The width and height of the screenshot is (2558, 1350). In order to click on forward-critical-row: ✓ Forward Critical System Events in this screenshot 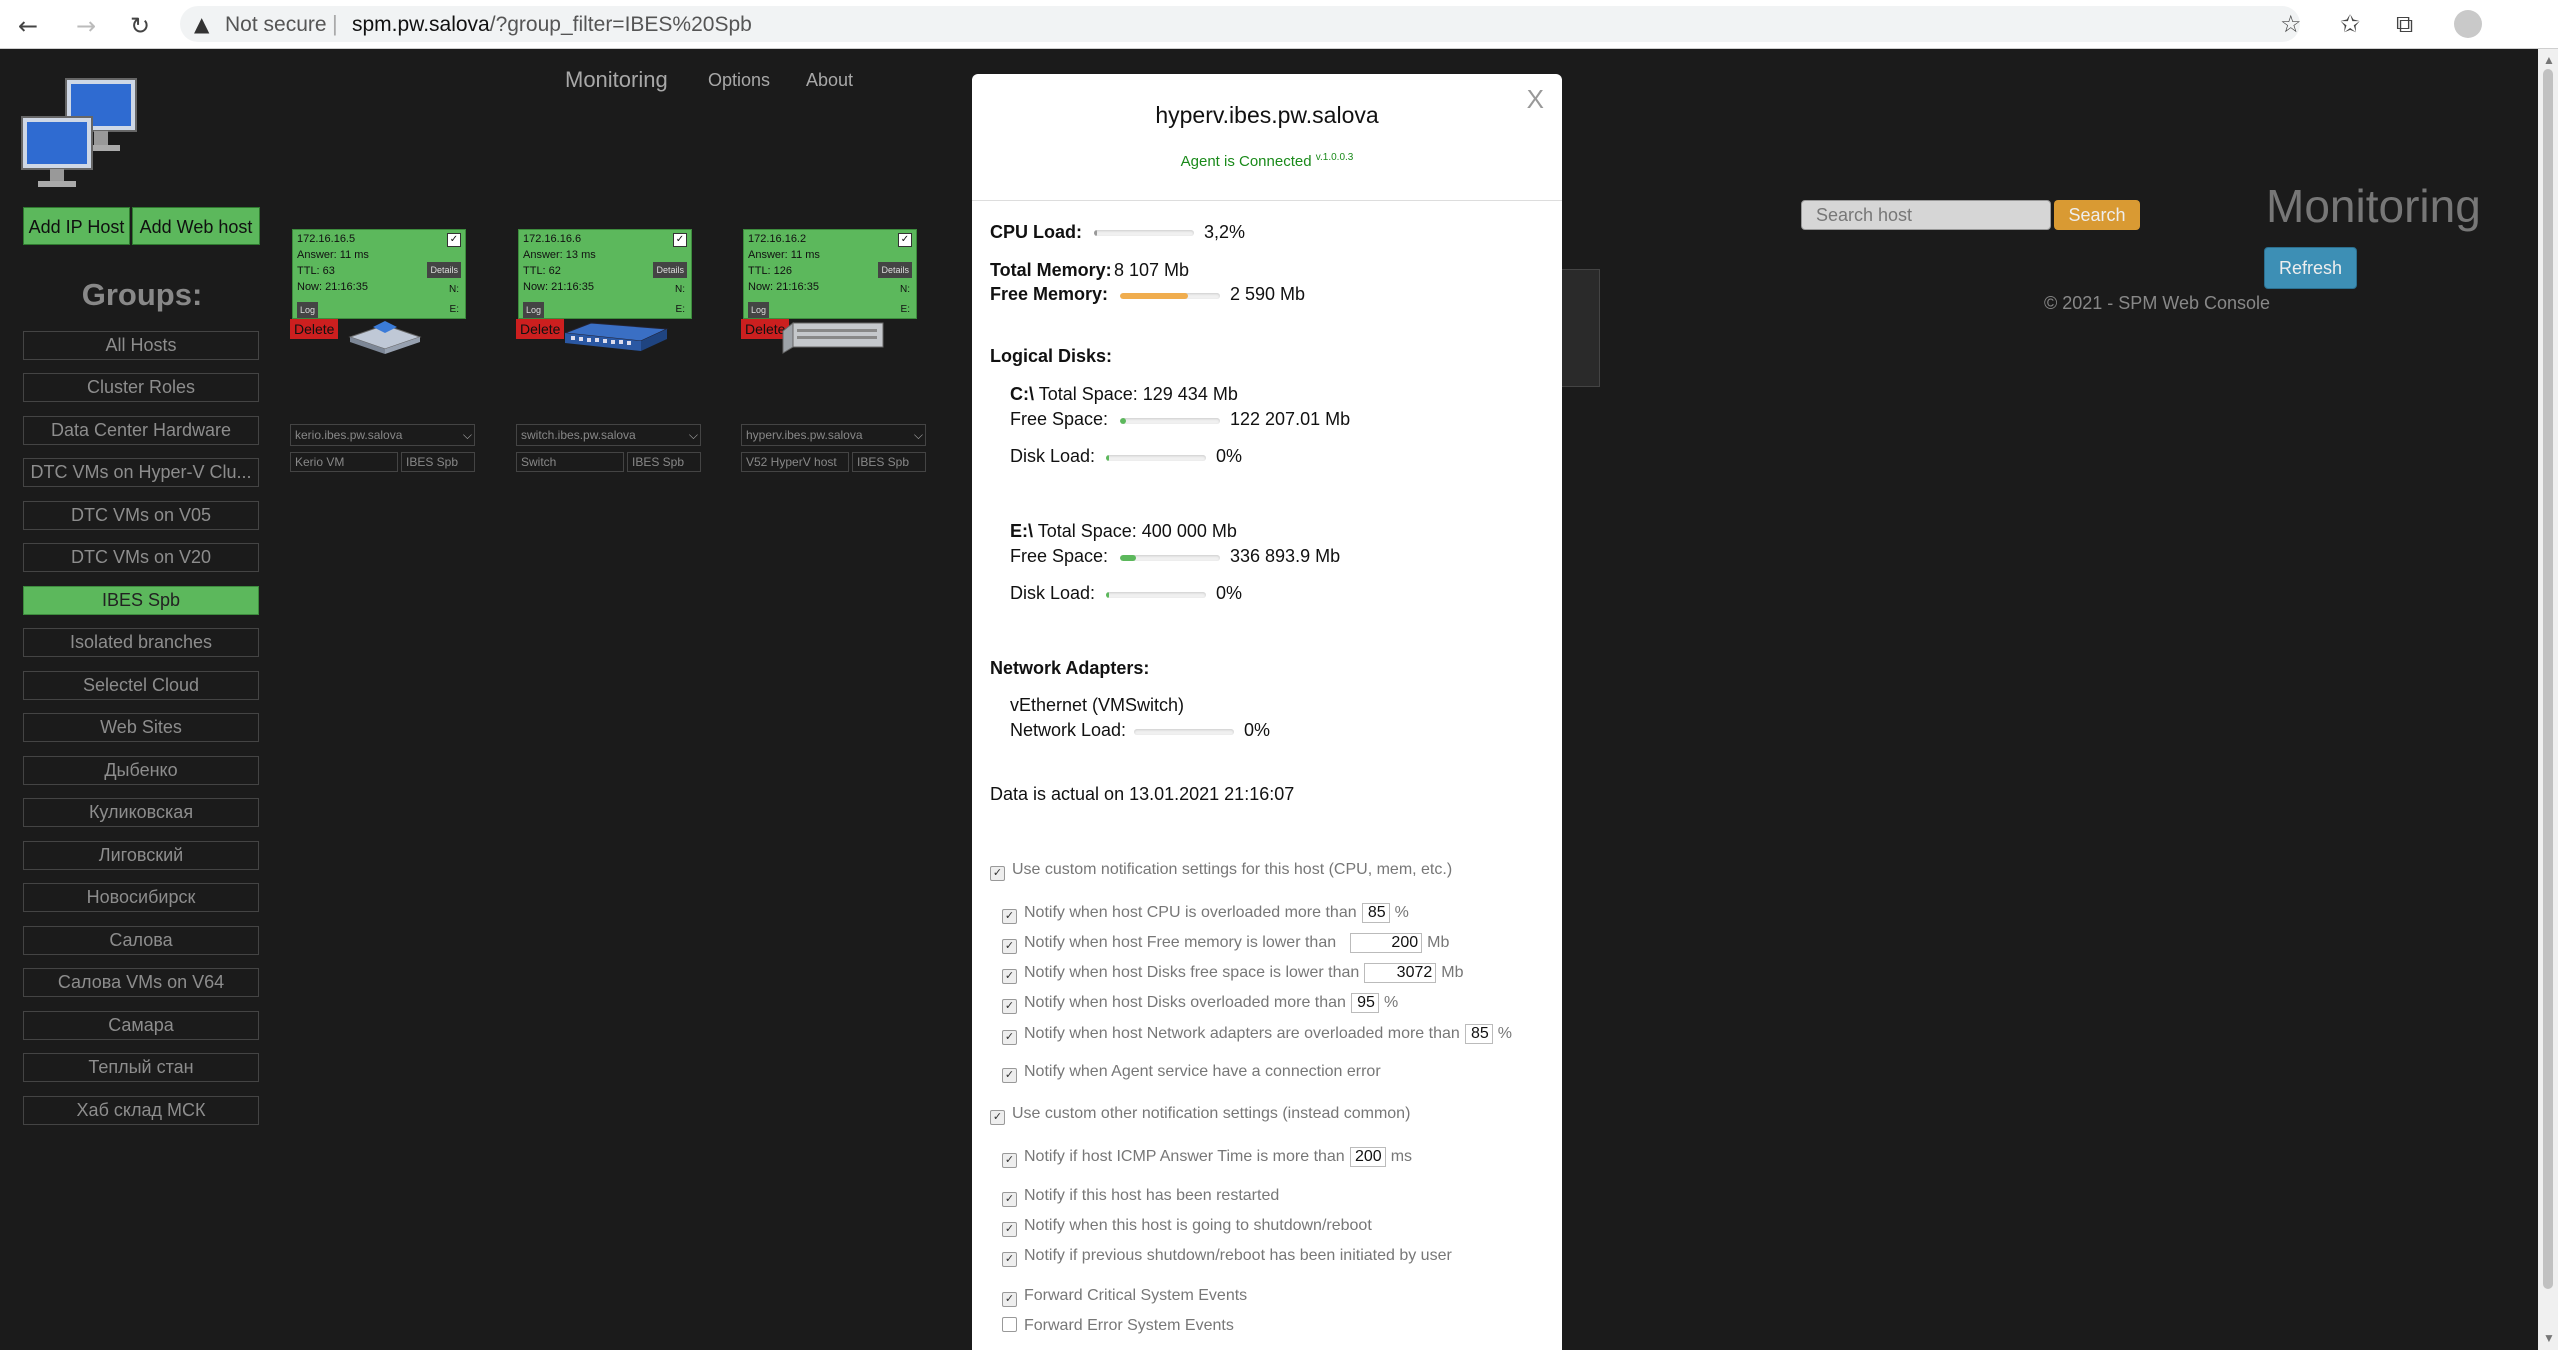, I will do `click(1124, 1297)`.